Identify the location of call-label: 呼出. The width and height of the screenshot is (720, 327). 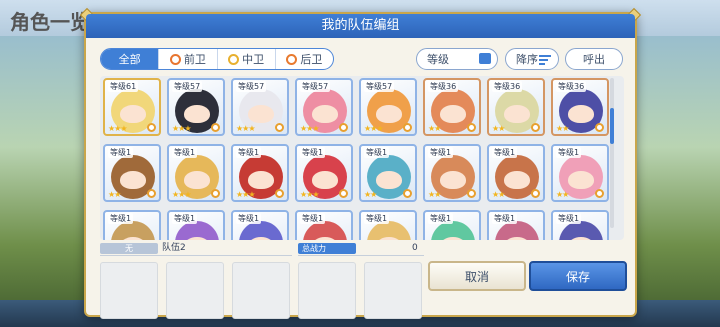
(594, 59).